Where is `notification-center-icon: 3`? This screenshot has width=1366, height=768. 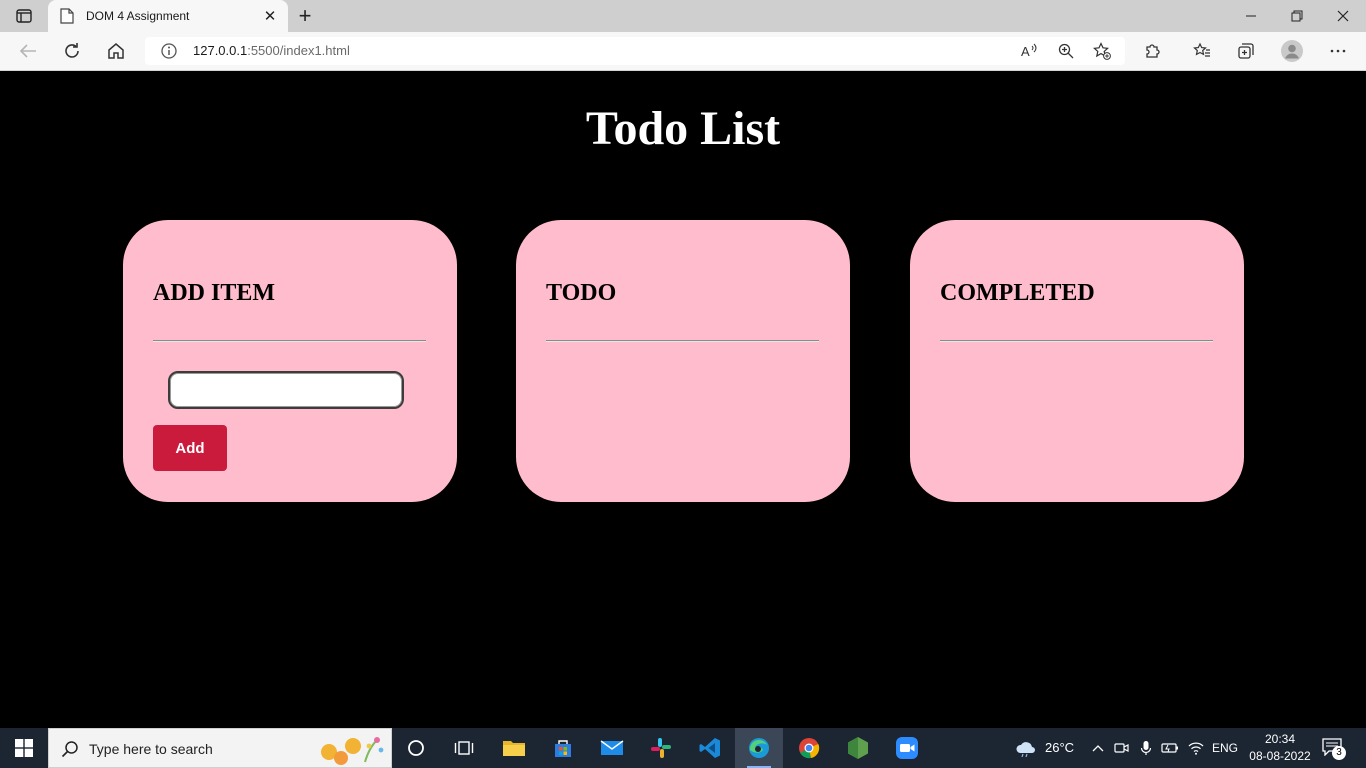
notification-center-icon: 3 is located at coordinates (1333, 748).